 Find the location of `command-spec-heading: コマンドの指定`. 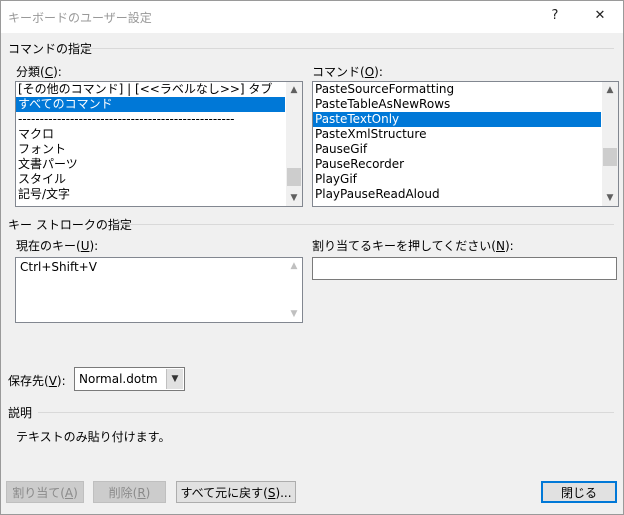

command-spec-heading: コマンドの指定 is located at coordinates (50, 49).